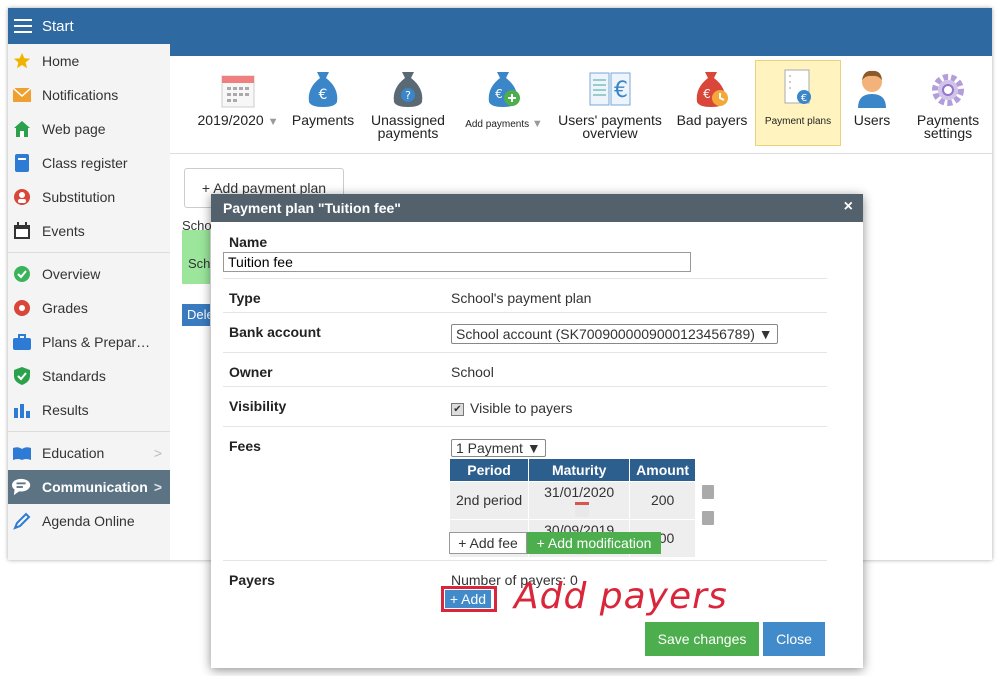 This screenshot has width=1000, height=676. I want to click on menu-icon, so click(23, 26).